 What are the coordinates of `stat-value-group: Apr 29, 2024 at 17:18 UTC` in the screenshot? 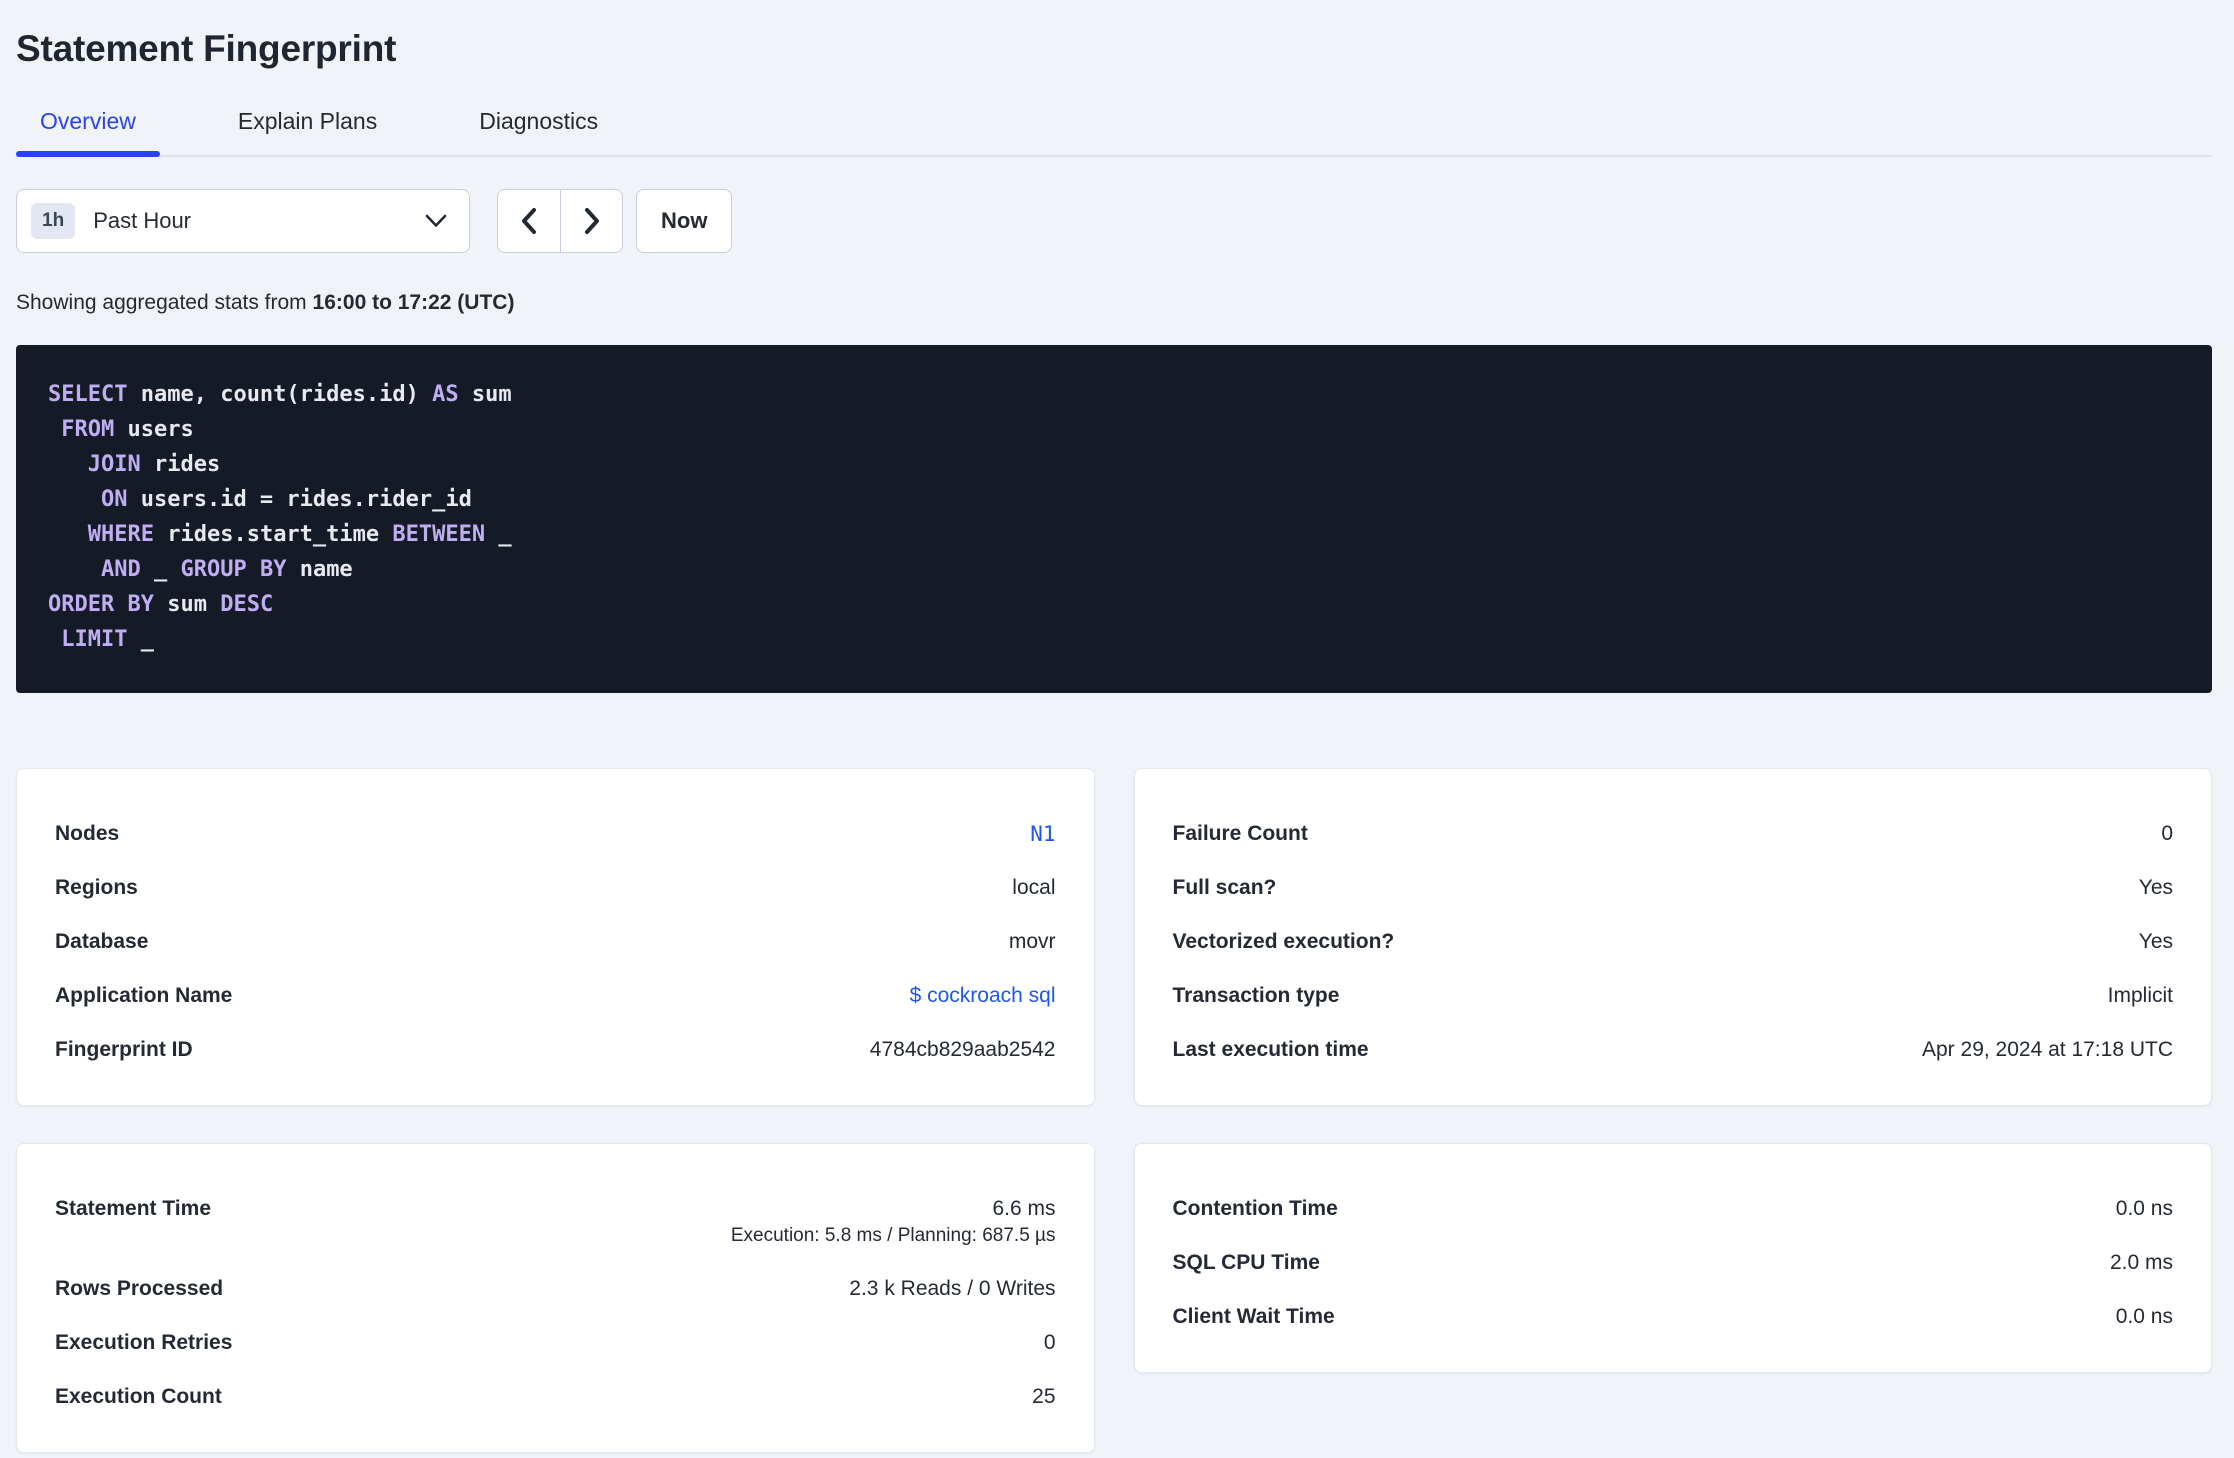 It's located at (2047, 1050).